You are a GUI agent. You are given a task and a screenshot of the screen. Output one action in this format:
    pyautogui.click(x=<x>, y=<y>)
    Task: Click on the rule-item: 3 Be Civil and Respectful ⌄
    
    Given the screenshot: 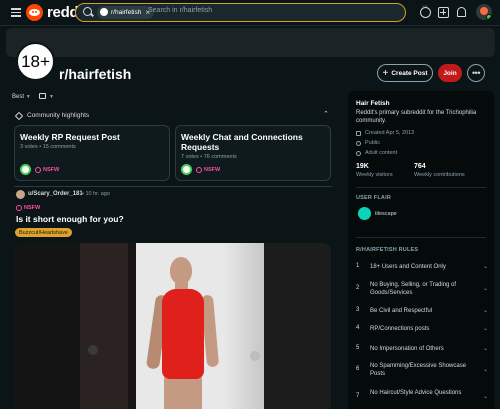 What is the action you would take?
    pyautogui.click(x=422, y=311)
    